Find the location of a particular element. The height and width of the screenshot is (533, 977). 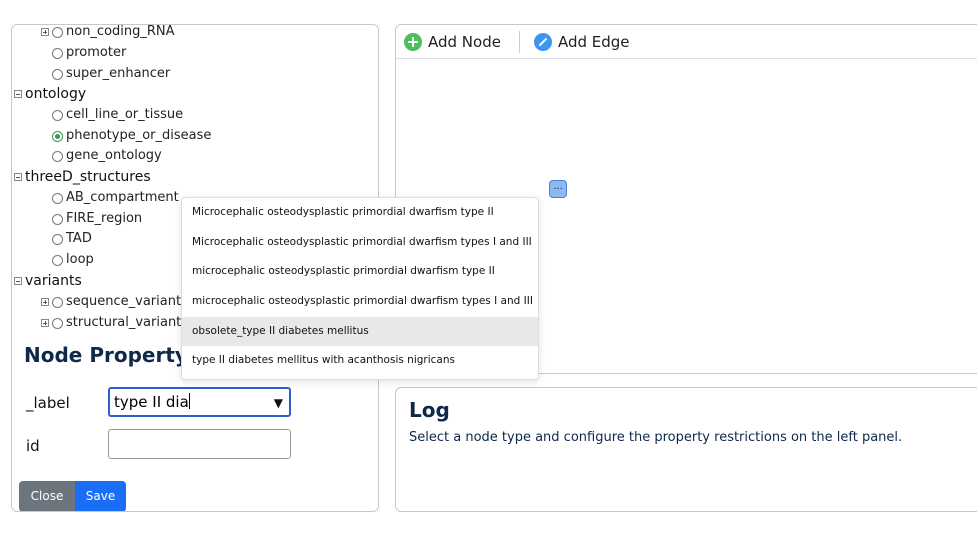

label-select-value: type II dia is located at coordinates (151, 402).